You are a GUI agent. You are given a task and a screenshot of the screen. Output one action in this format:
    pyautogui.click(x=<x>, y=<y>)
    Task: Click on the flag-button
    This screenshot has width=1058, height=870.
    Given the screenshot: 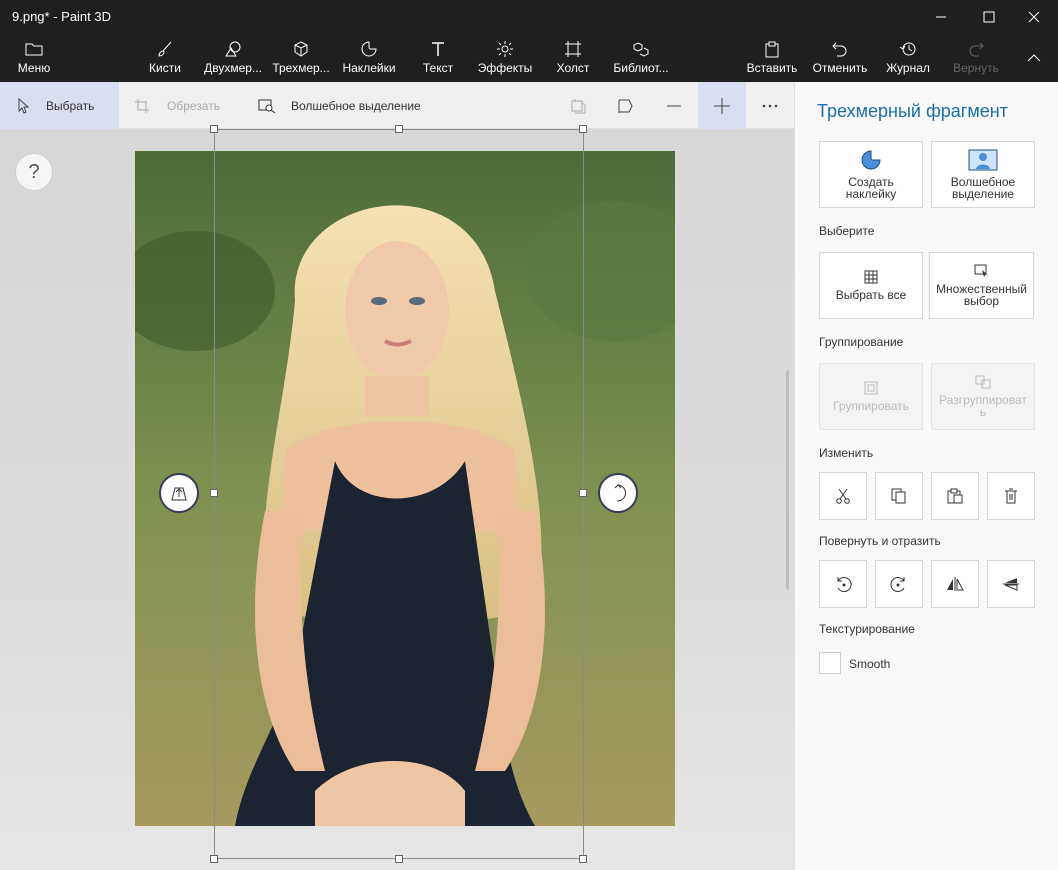 What is the action you would take?
    pyautogui.click(x=626, y=105)
    